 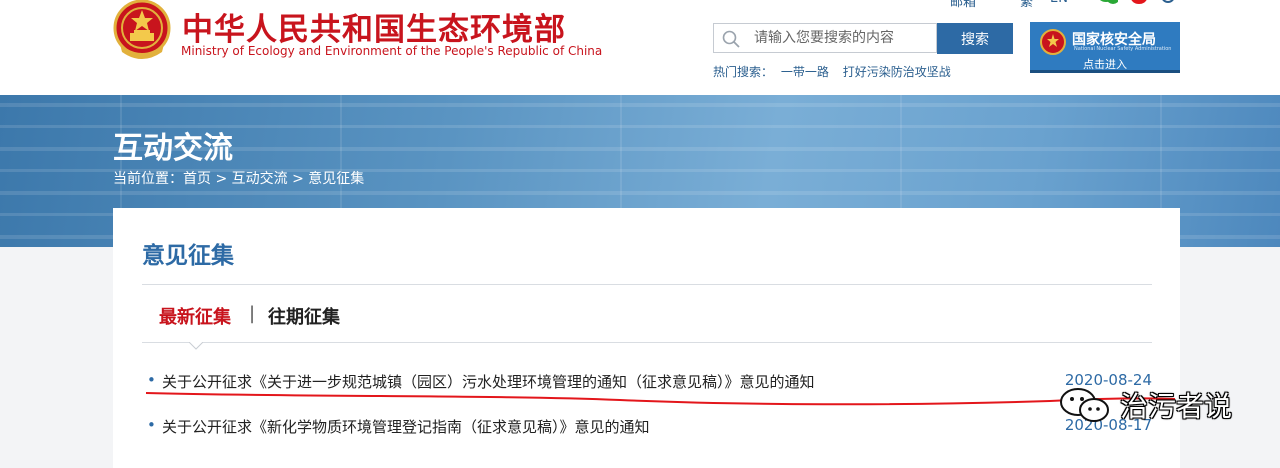 I want to click on tab-past: 往期征集, so click(x=304, y=316).